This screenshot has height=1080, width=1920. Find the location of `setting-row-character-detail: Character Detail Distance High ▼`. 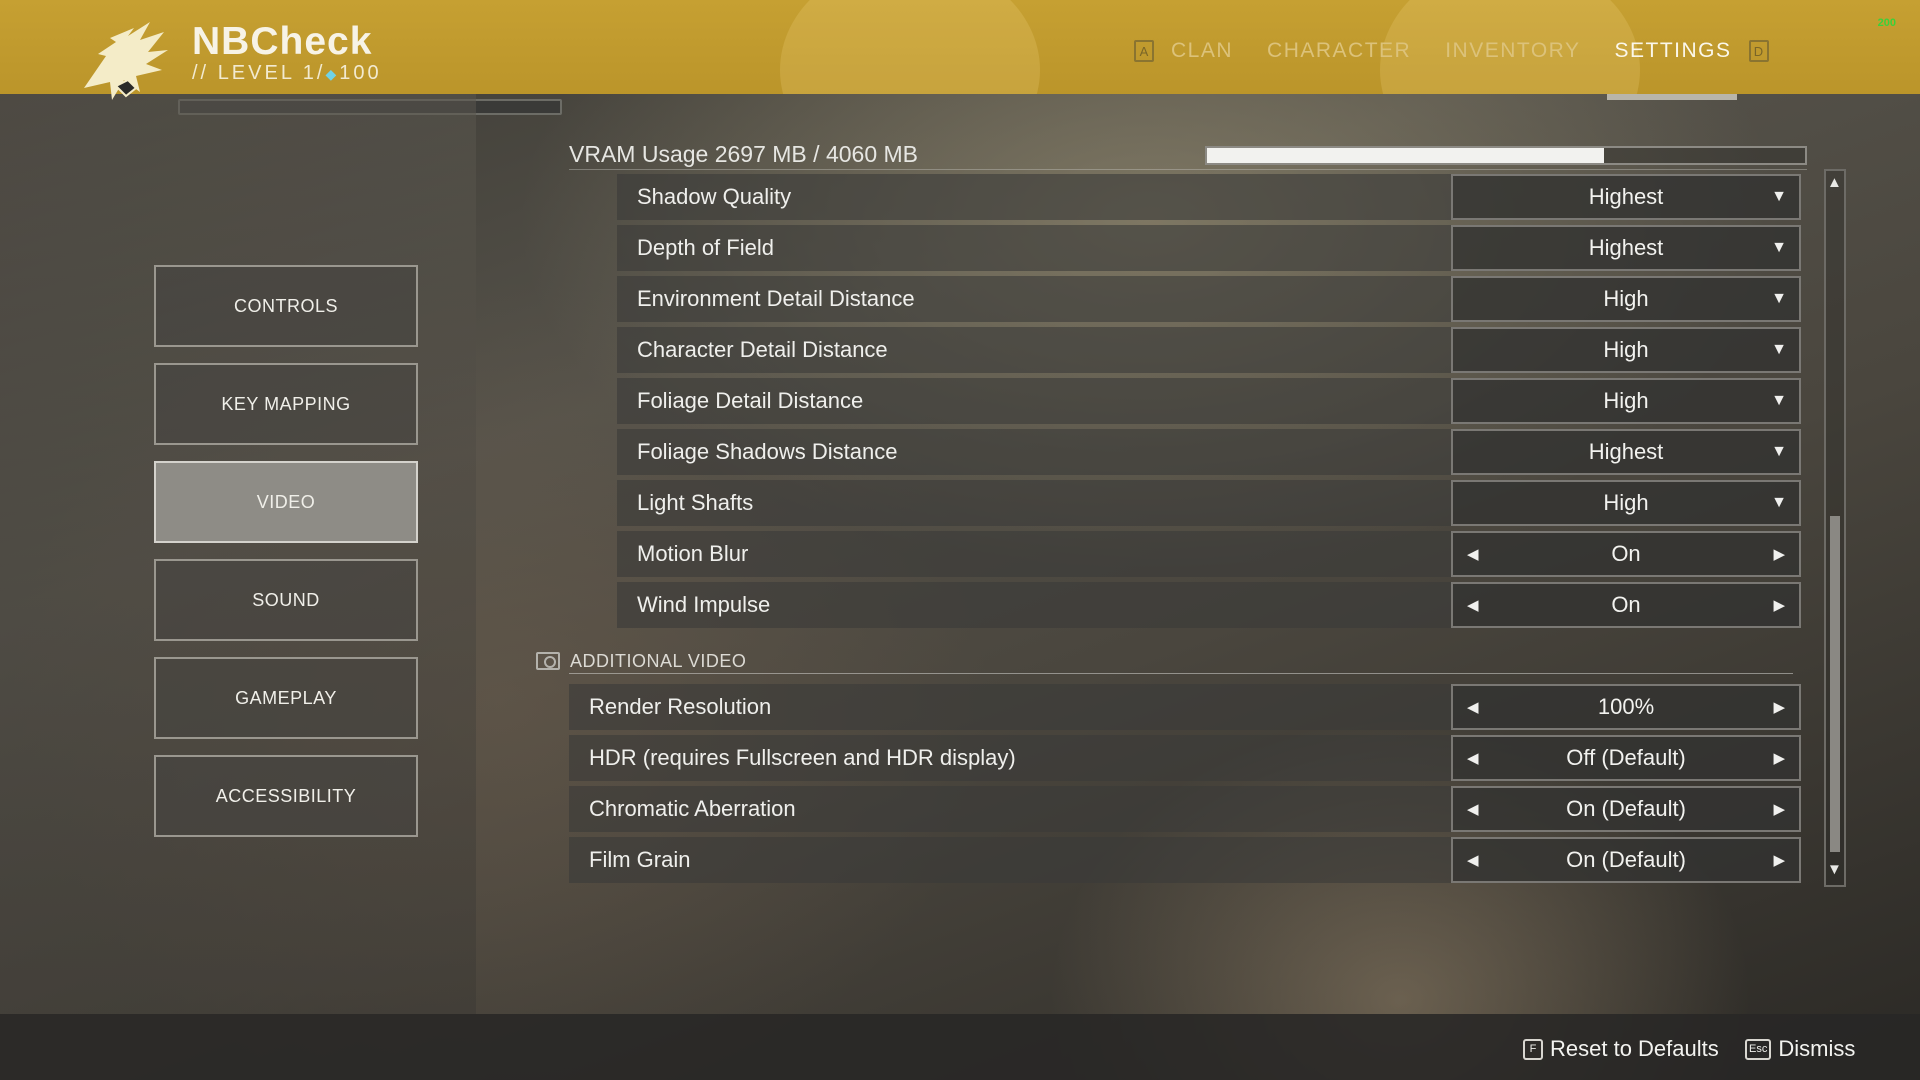

setting-row-character-detail: Character Detail Distance High ▼ is located at coordinates (1209, 350).